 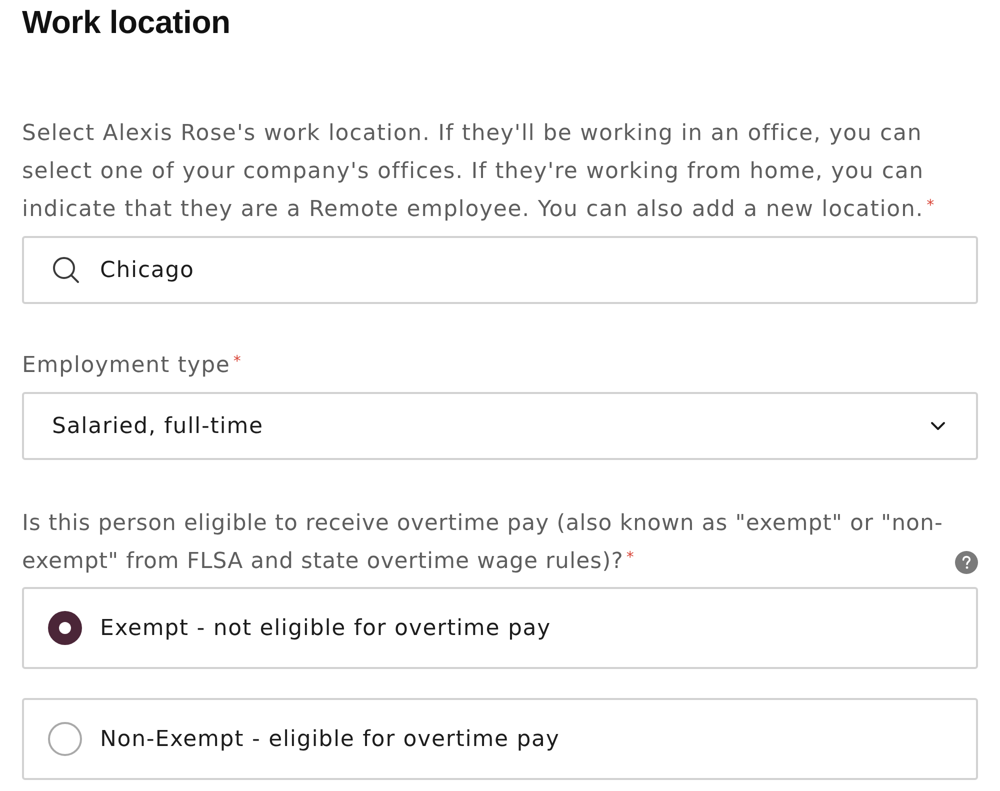 What do you see at coordinates (483, 543) in the screenshot?
I see `overtime-question: Is this person eligible to receive overtime pay (also known as "exempt" or "non-exempt" from FLSA and state overtime wage rules)?$^{*}$` at bounding box center [483, 543].